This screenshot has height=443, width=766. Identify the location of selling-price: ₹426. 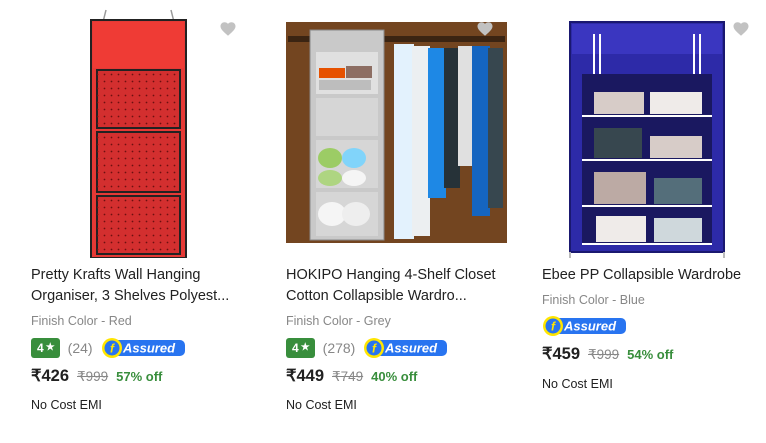
(50, 376).